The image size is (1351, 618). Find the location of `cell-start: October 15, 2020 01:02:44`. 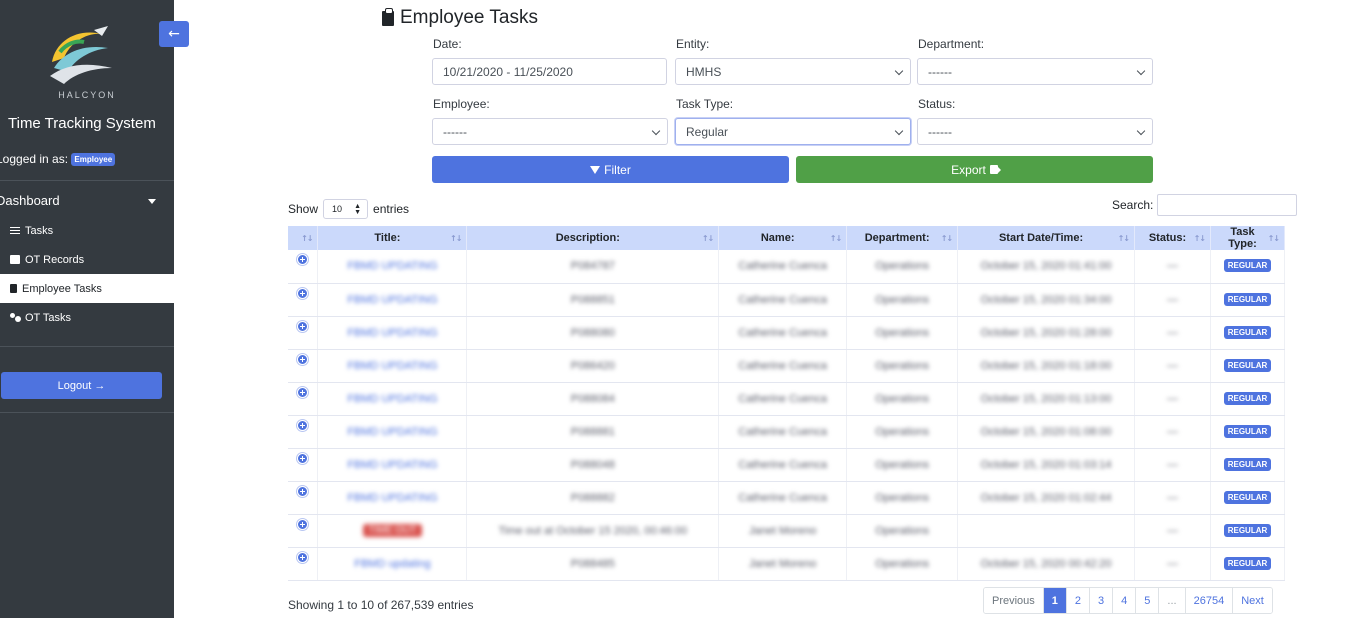

cell-start: October 15, 2020 01:02:44 is located at coordinates (1046, 498).